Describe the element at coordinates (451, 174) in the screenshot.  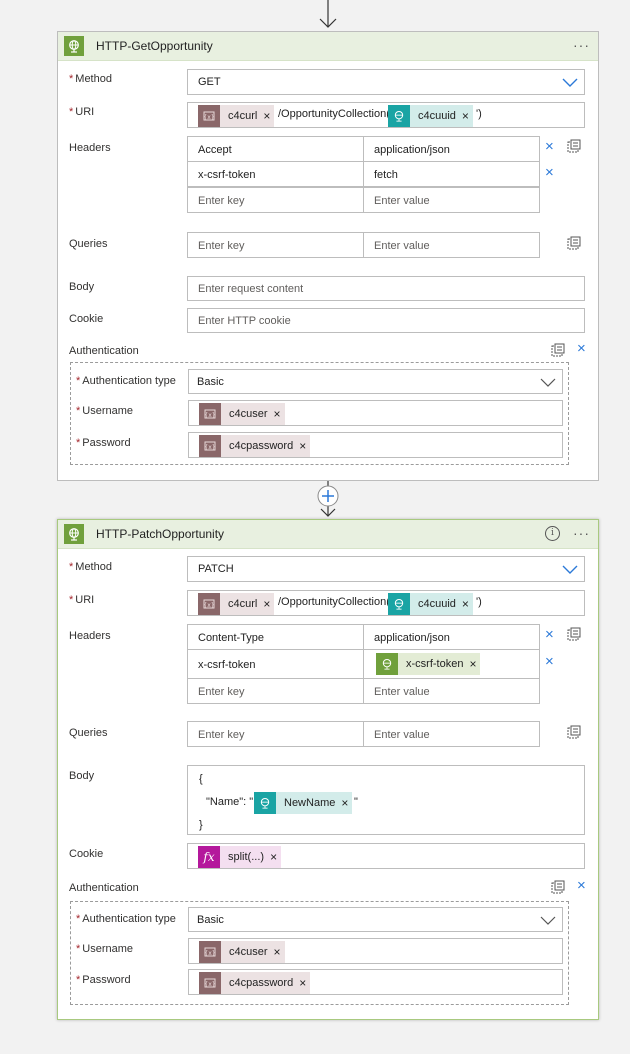
I see `header-value-input: fetch` at that location.